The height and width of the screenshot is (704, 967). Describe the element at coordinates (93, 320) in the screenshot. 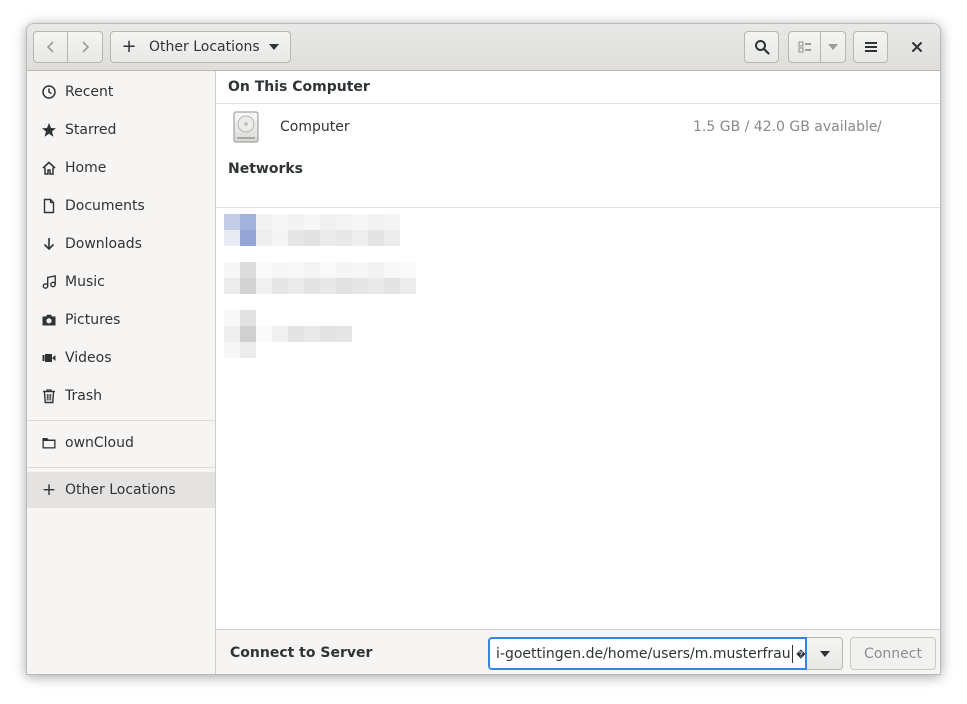

I see `sidebar-item-label: Pictures` at that location.